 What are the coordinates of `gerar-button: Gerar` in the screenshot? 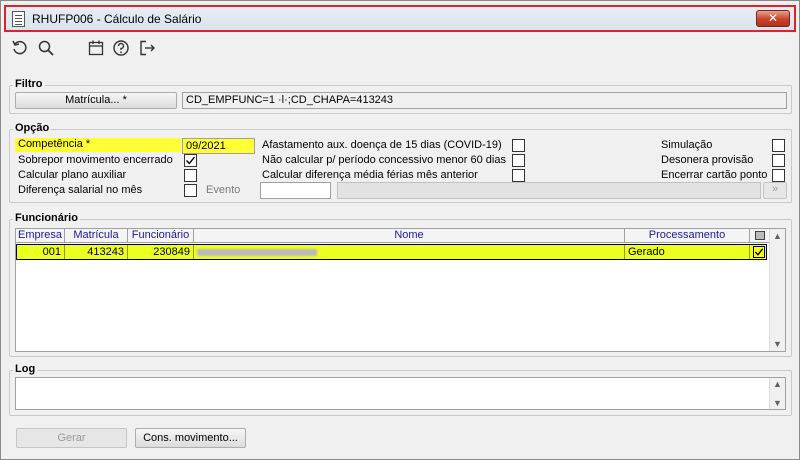 It's located at (71, 438).